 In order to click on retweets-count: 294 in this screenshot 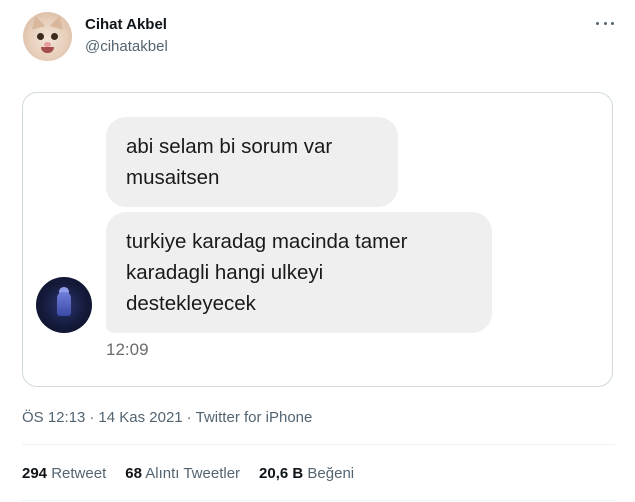, I will do `click(35, 473)`.